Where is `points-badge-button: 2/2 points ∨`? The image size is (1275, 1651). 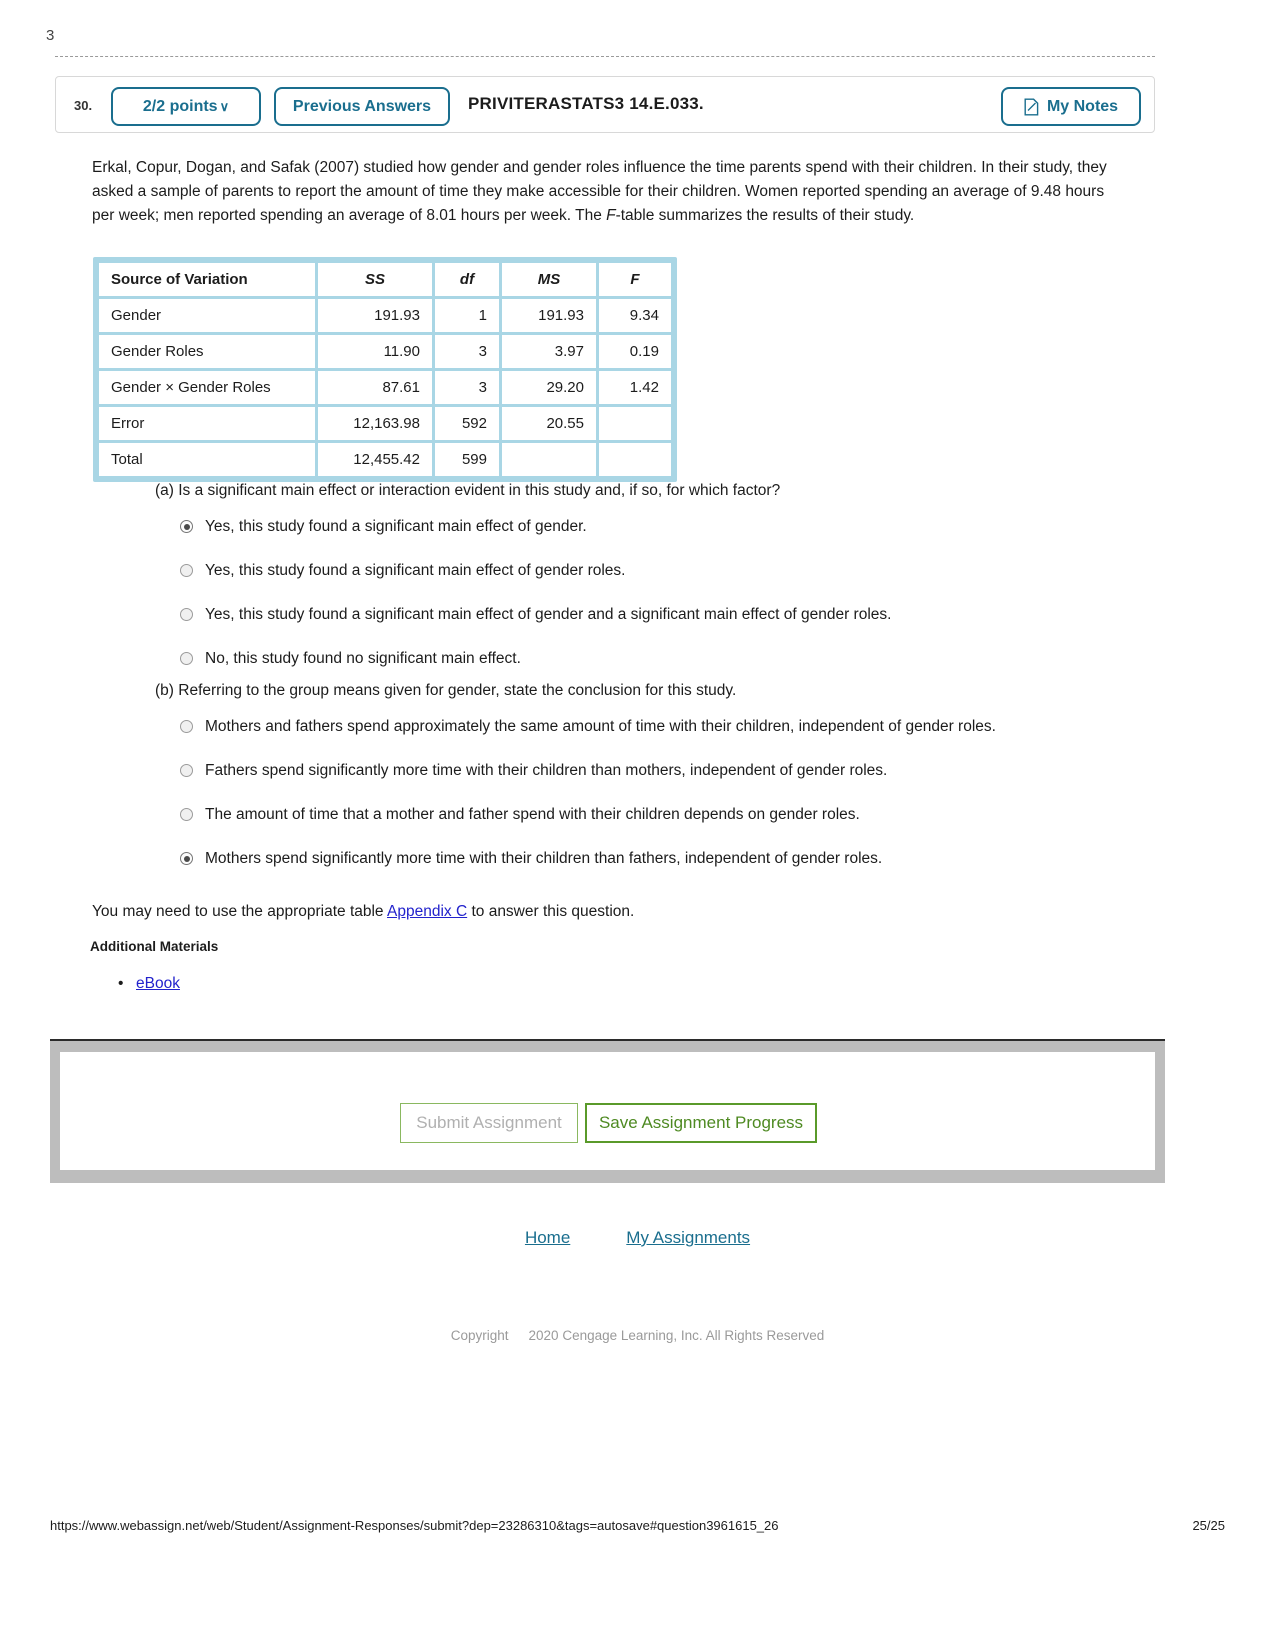
points-badge-button: 2/2 points ∨ is located at coordinates (186, 106).